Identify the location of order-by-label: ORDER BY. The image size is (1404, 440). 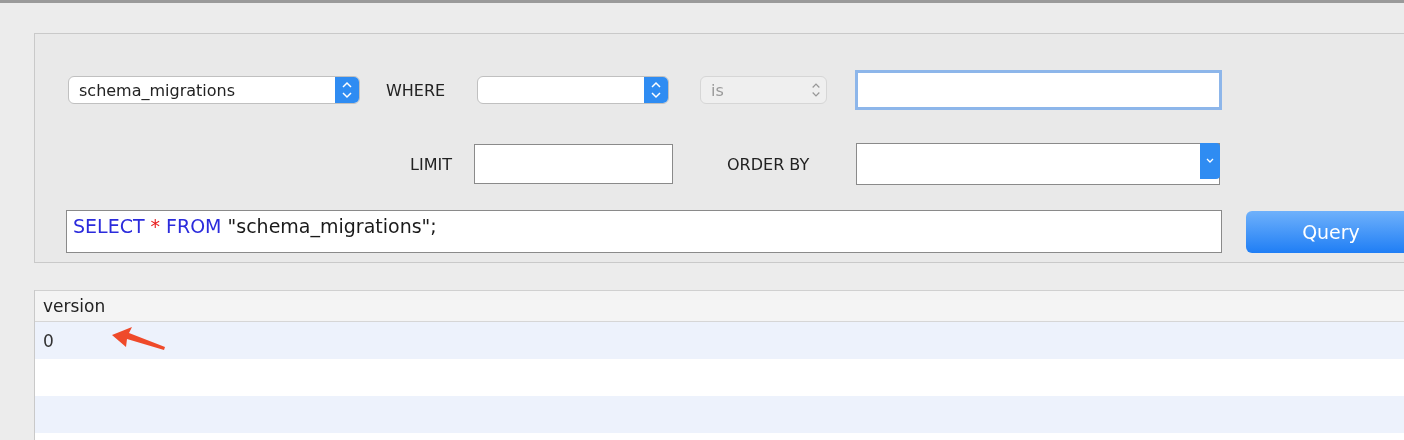
(769, 164).